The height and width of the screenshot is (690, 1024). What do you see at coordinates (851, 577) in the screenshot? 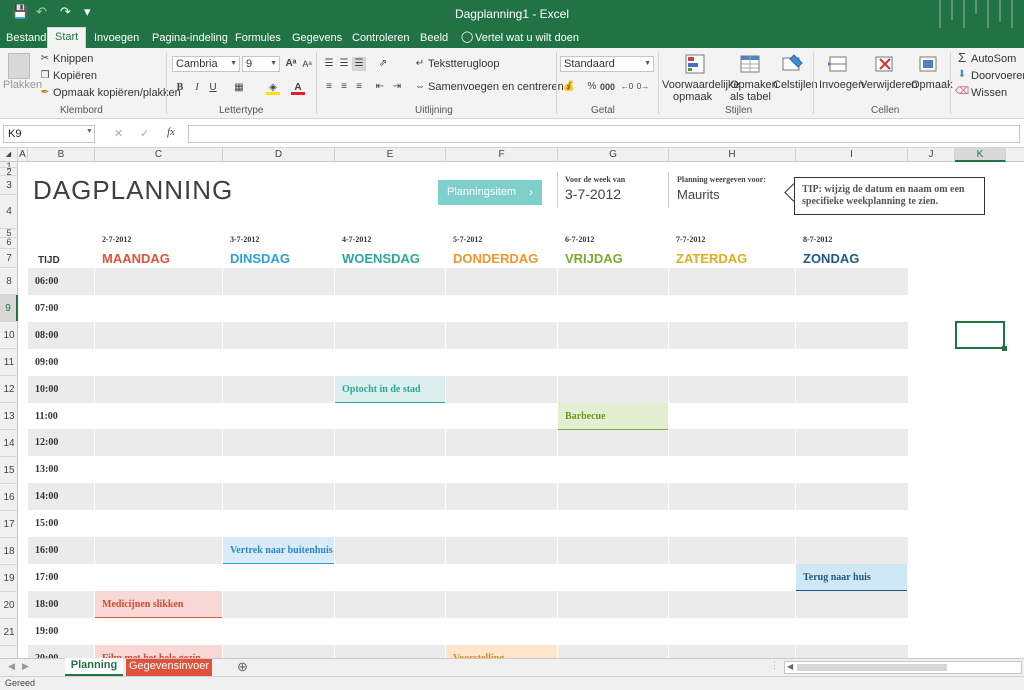
I see `schedule-event: Terug naar huis` at bounding box center [851, 577].